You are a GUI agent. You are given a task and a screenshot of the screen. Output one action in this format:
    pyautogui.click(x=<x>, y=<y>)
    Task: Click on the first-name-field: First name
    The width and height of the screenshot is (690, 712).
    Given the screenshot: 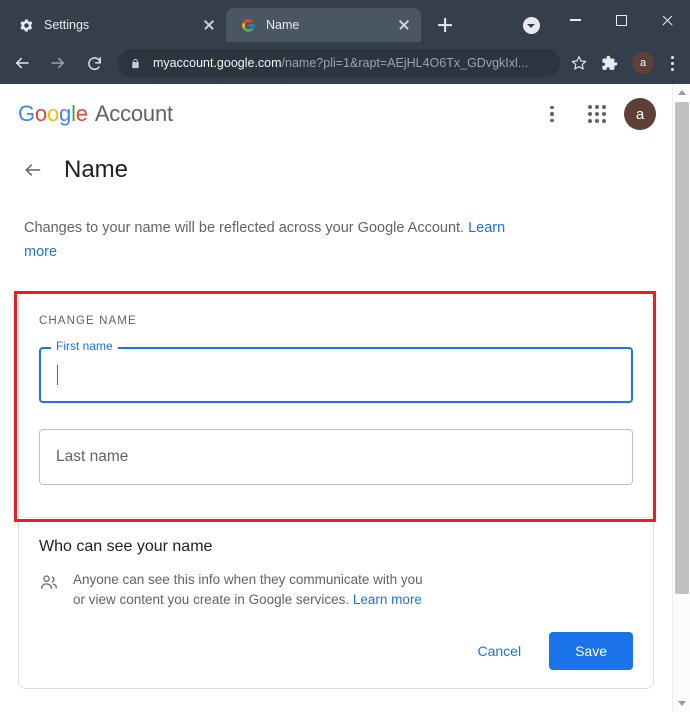 What is the action you would take?
    pyautogui.click(x=336, y=371)
    